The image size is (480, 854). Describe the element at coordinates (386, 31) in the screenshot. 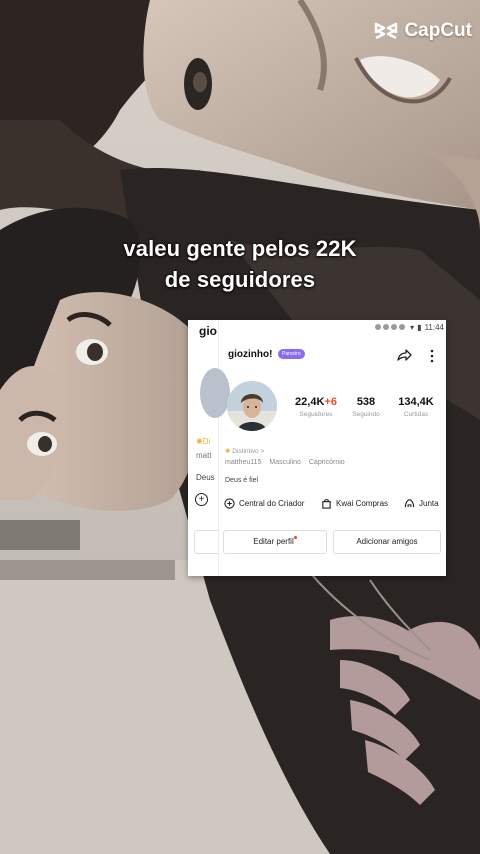

I see `capcut-logo-icon` at that location.